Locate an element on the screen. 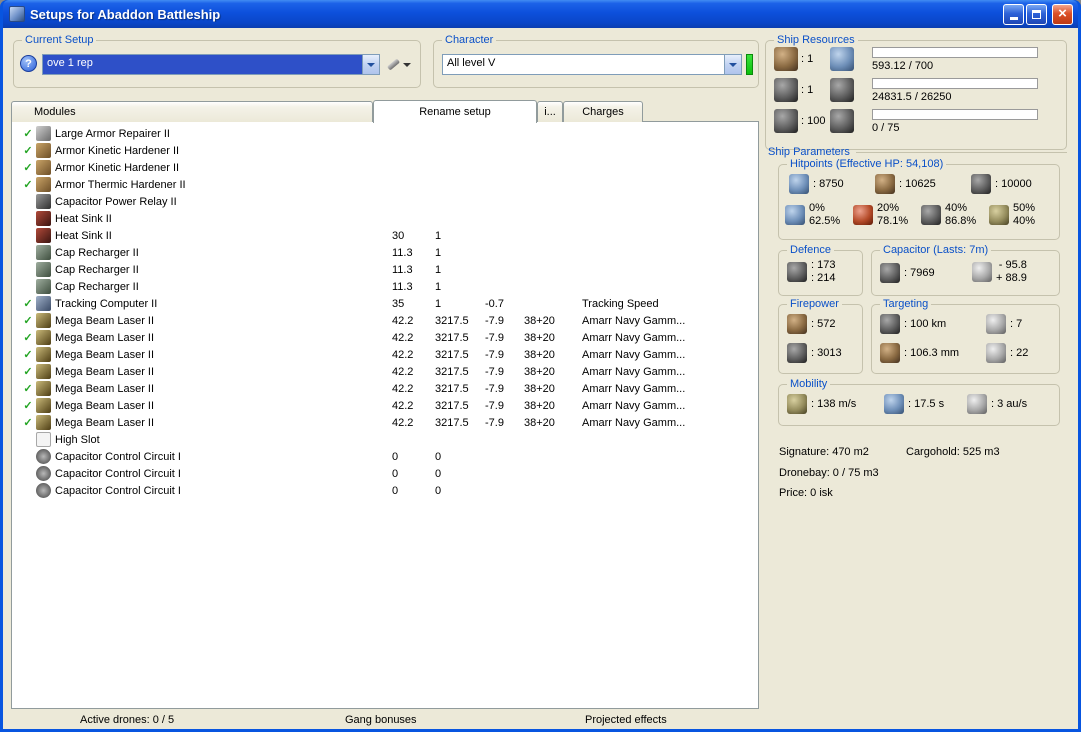  rig-icon is located at coordinates (43, 456).